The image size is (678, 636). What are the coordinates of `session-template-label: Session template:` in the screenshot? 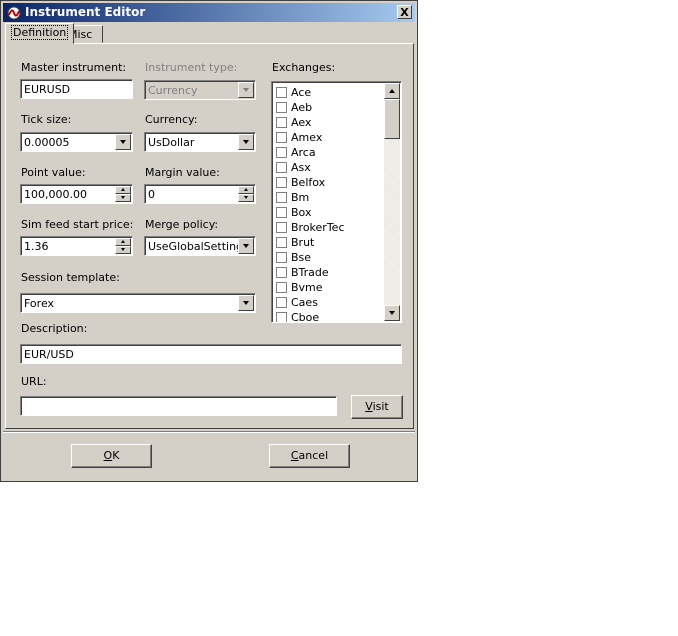 It's located at (70, 277).